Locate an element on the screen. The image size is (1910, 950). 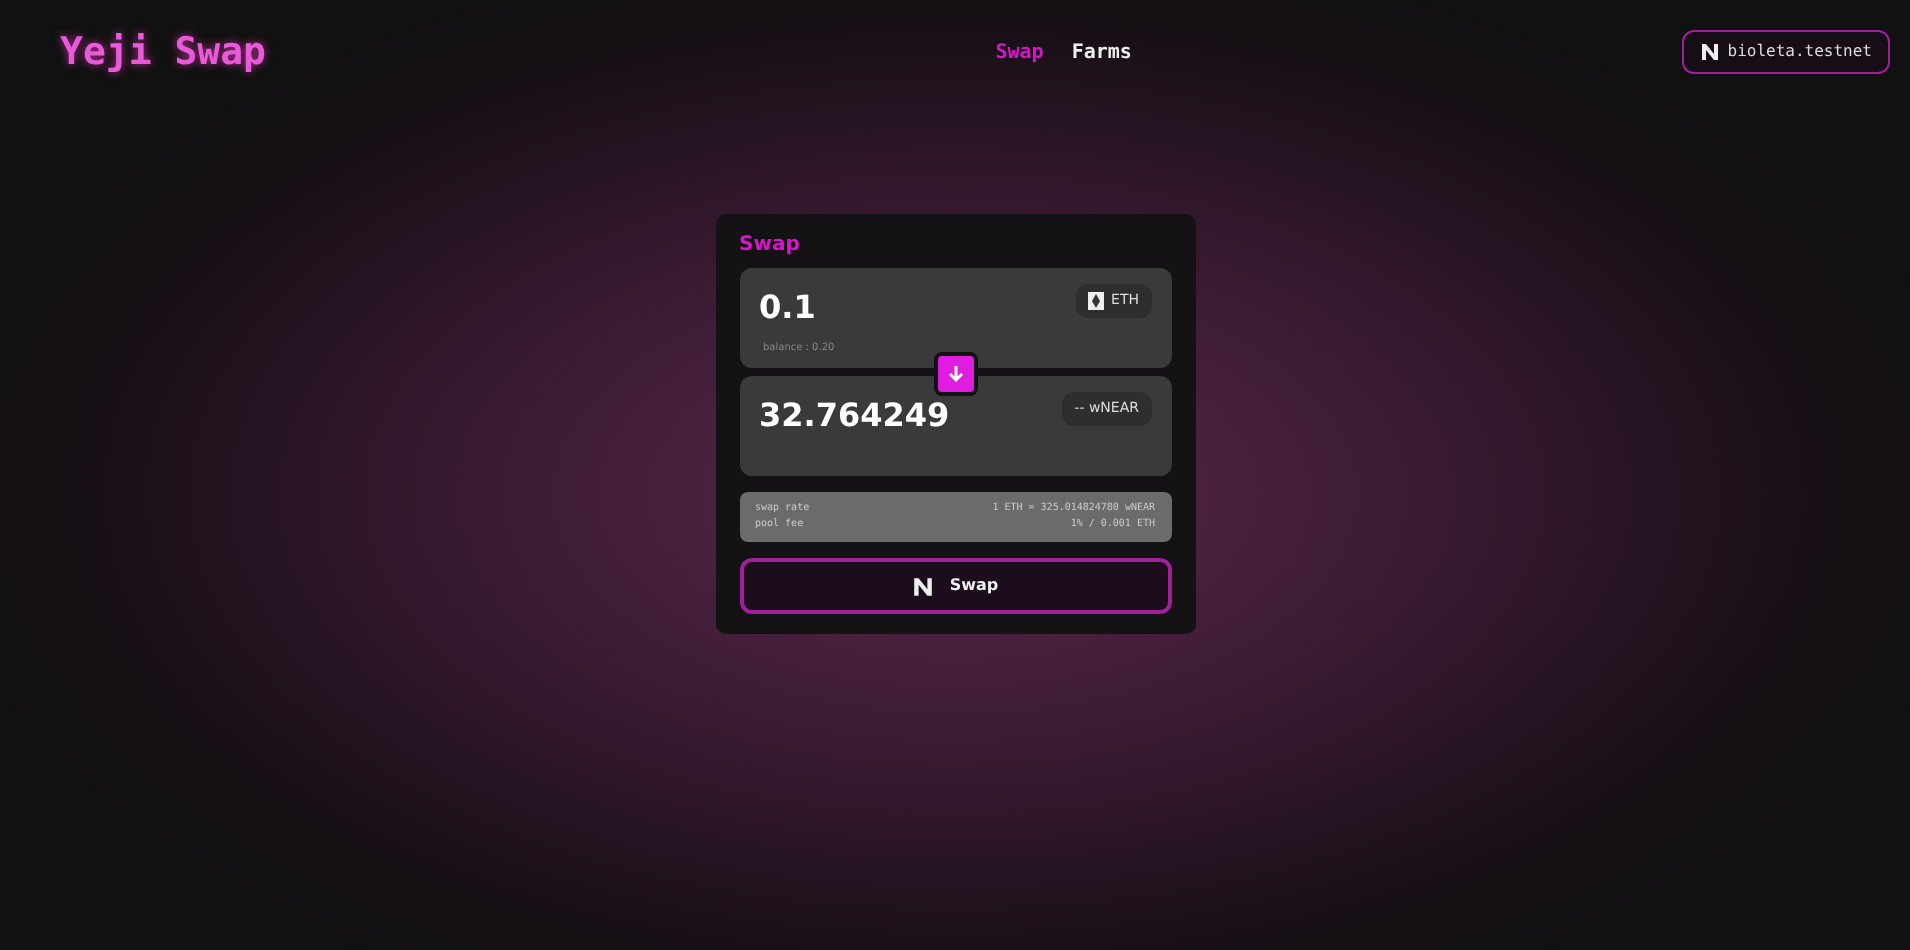
swap-button: Swap is located at coordinates (955, 586).